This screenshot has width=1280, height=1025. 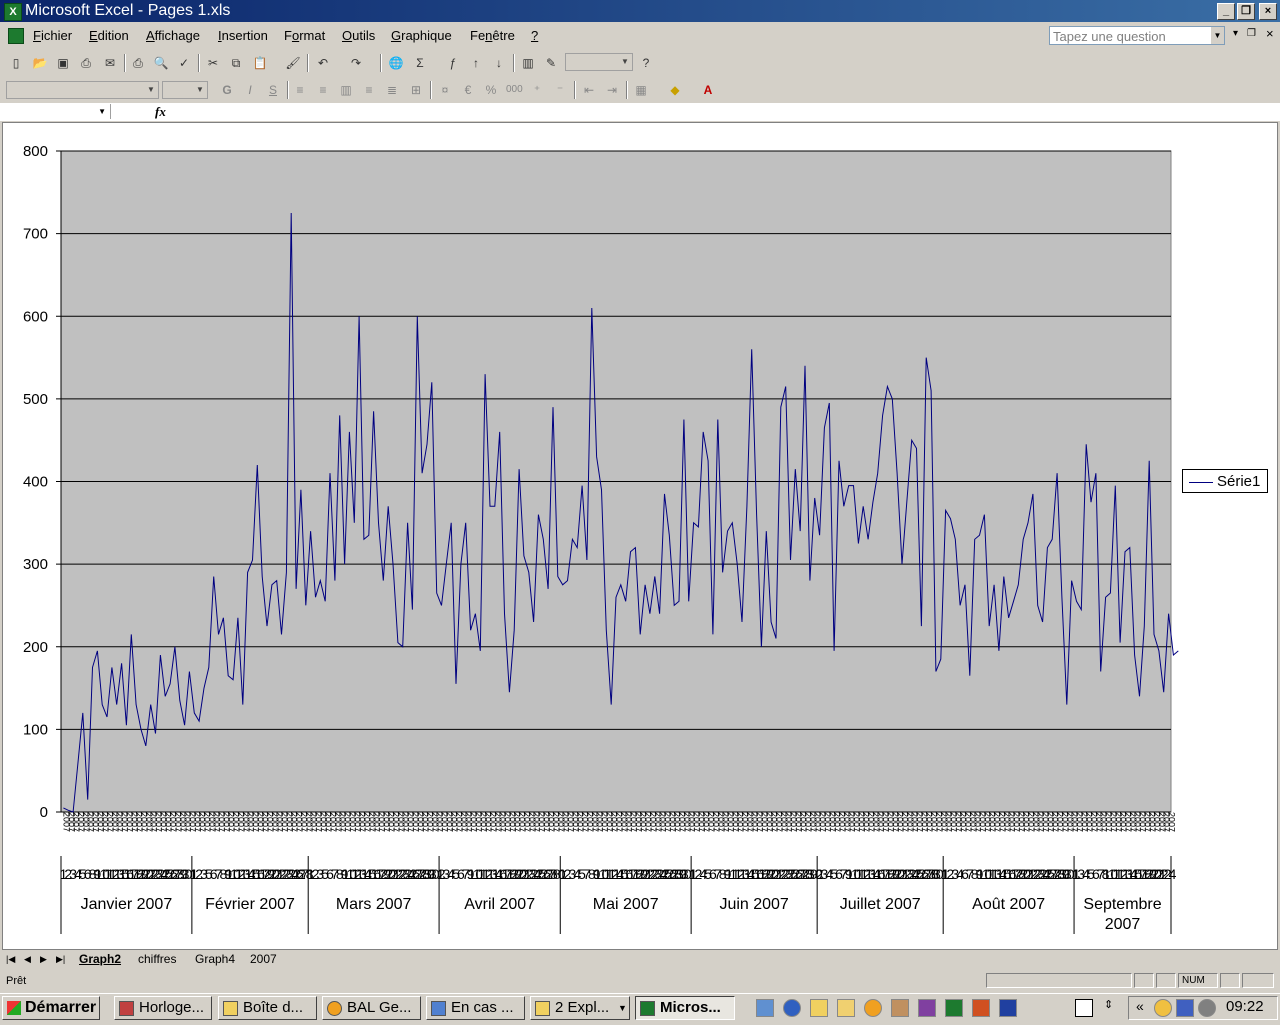 What do you see at coordinates (641, 90) in the screenshot?
I see `borders-icon: ▦` at bounding box center [641, 90].